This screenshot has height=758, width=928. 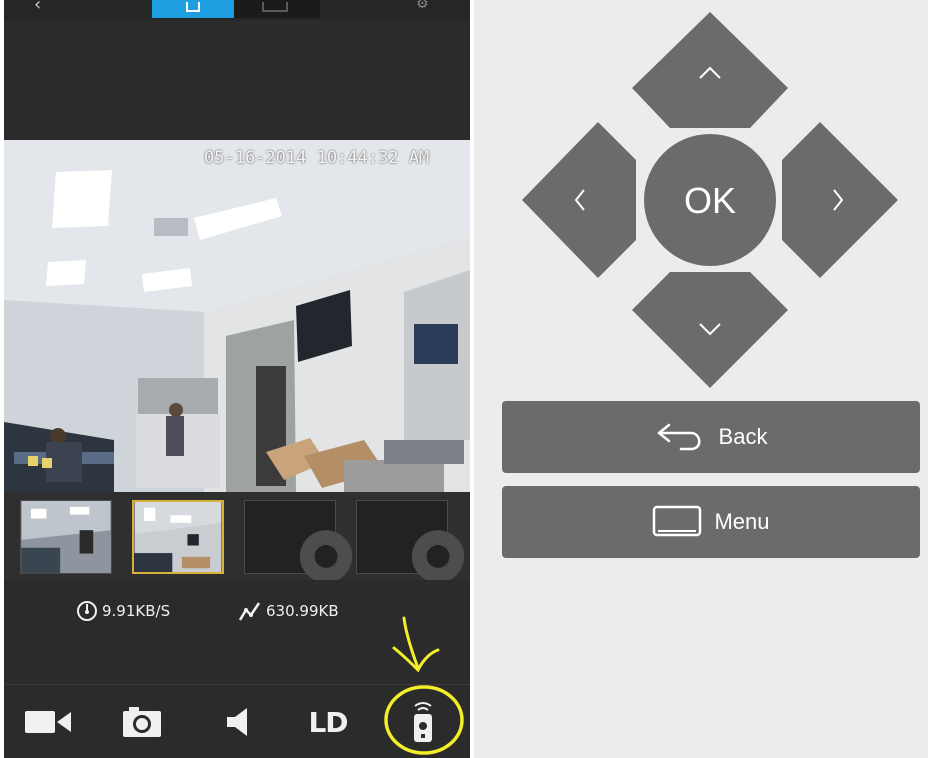 What do you see at coordinates (579, 200) in the screenshot?
I see `dpad-left-button` at bounding box center [579, 200].